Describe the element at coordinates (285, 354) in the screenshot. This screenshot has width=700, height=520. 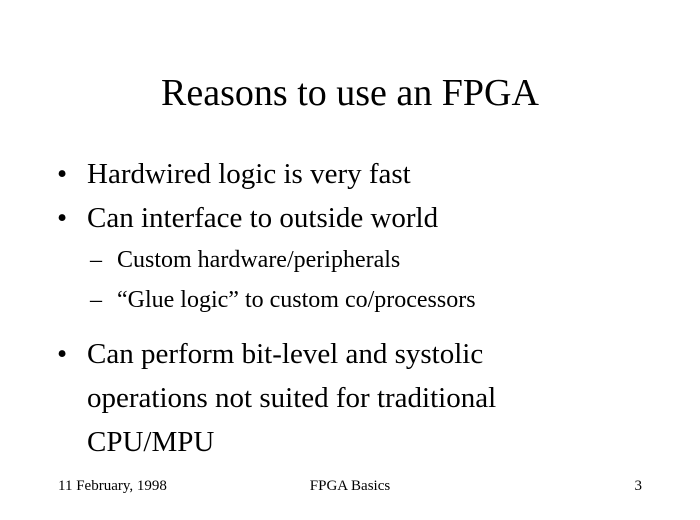
I see `bullet-text-line: Can perform bit-level and systolic` at that location.